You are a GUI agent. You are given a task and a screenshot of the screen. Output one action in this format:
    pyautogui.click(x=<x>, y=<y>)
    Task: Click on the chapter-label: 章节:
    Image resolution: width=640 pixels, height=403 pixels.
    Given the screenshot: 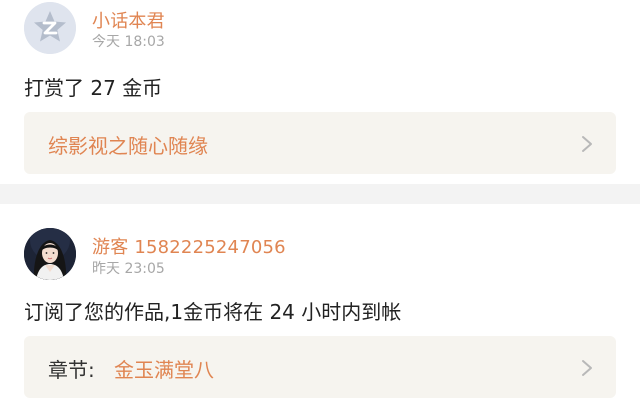 What is the action you would take?
    pyautogui.click(x=71, y=370)
    